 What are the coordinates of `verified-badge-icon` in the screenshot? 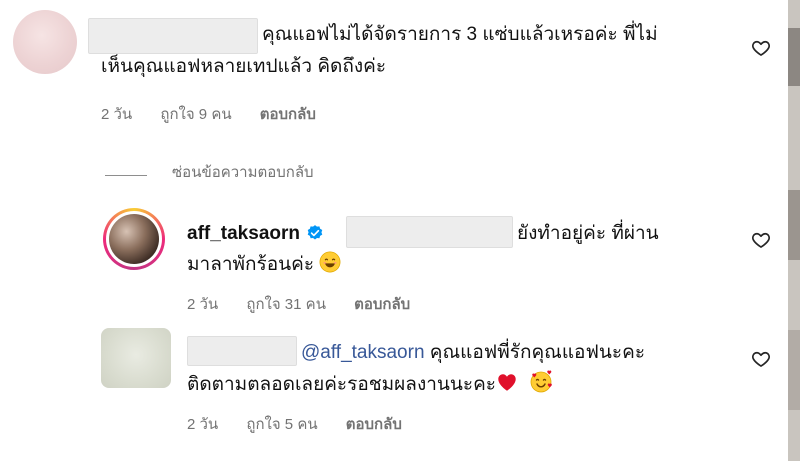 It's located at (315, 232).